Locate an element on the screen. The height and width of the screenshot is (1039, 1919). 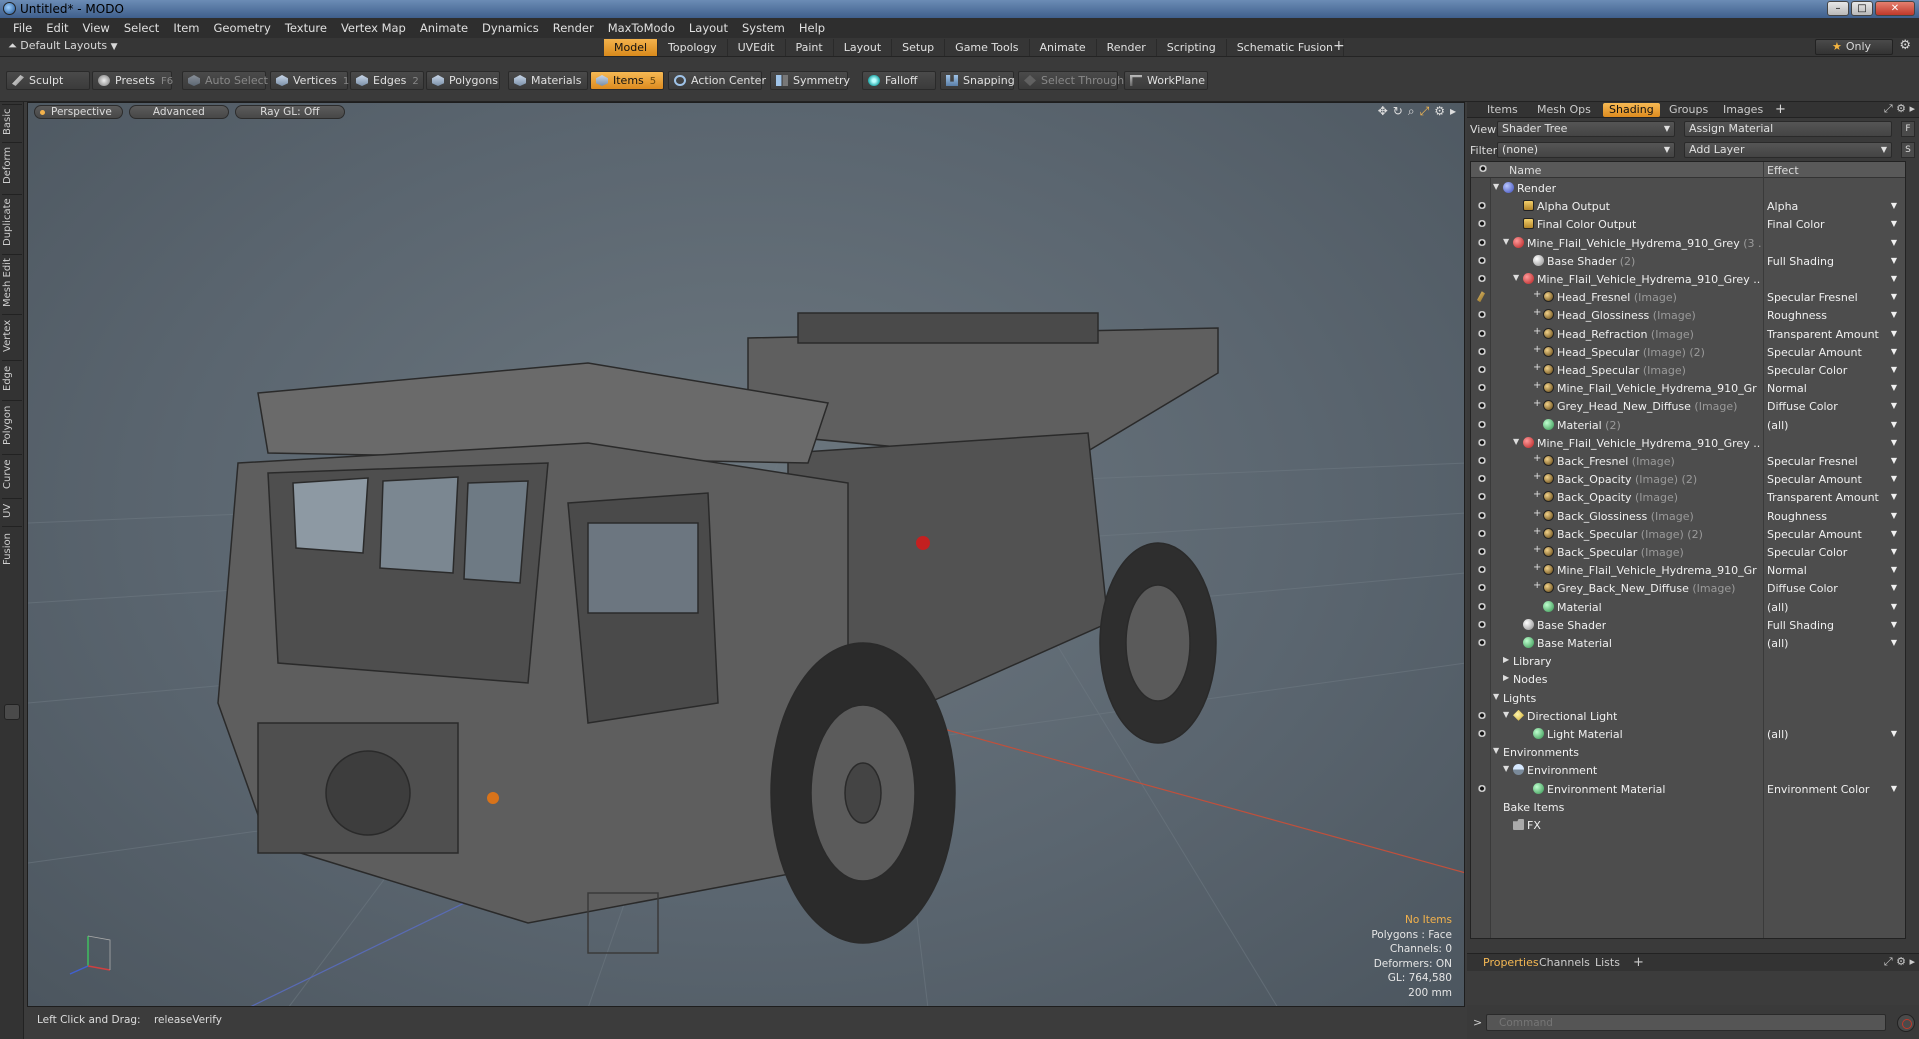
menu-layout: Layout is located at coordinates (708, 28).